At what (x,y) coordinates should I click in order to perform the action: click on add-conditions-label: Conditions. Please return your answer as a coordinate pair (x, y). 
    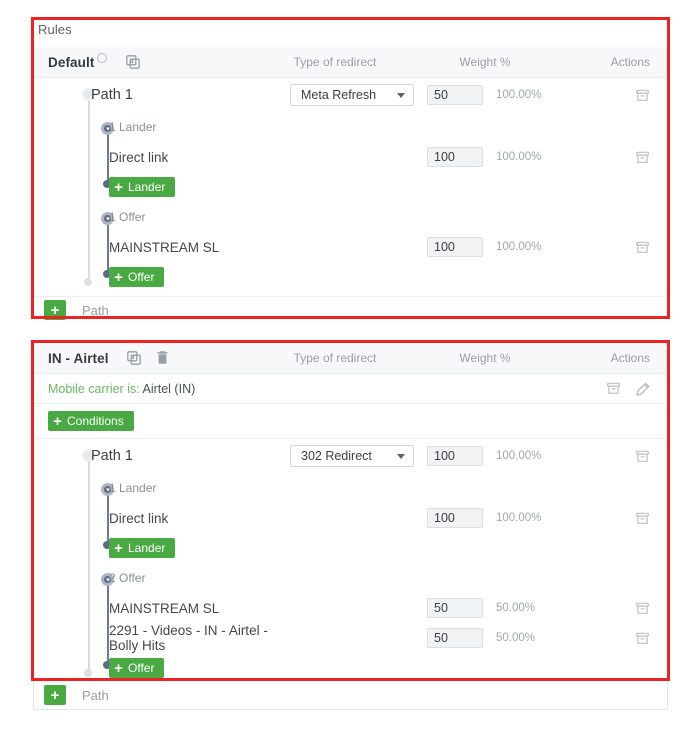
    Looking at the image, I should click on (95, 421).